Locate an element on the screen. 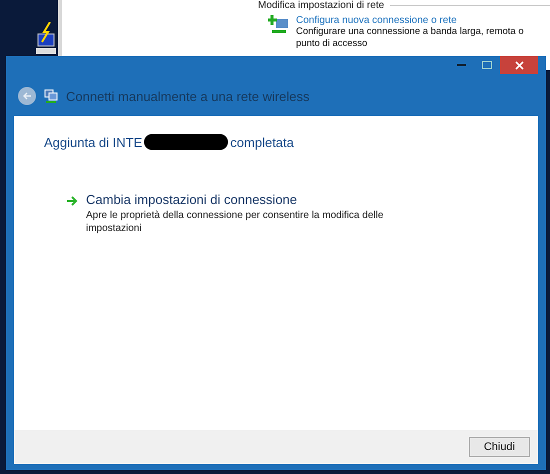 Image resolution: width=550 pixels, height=474 pixels. heading-text: completata is located at coordinates (262, 142).